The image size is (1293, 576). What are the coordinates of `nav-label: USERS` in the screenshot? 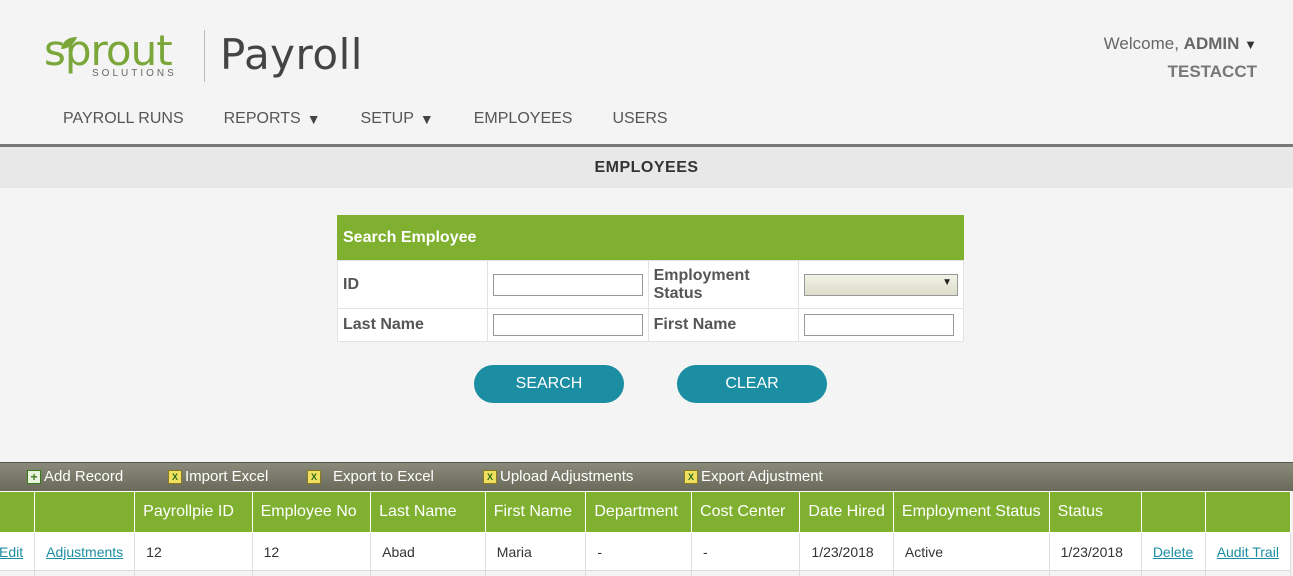 It's located at (640, 118).